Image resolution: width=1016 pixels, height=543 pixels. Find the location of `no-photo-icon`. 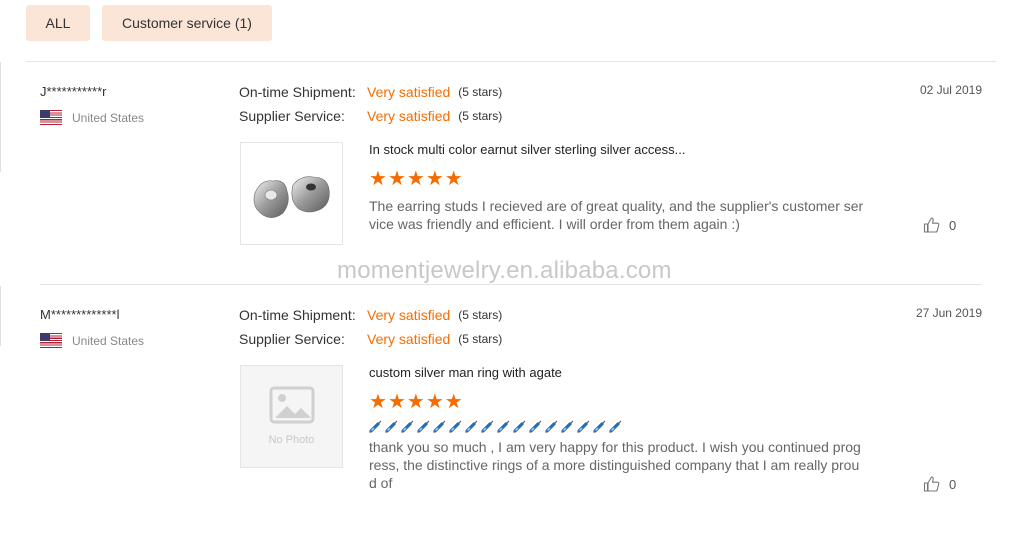

no-photo-icon is located at coordinates (292, 405).